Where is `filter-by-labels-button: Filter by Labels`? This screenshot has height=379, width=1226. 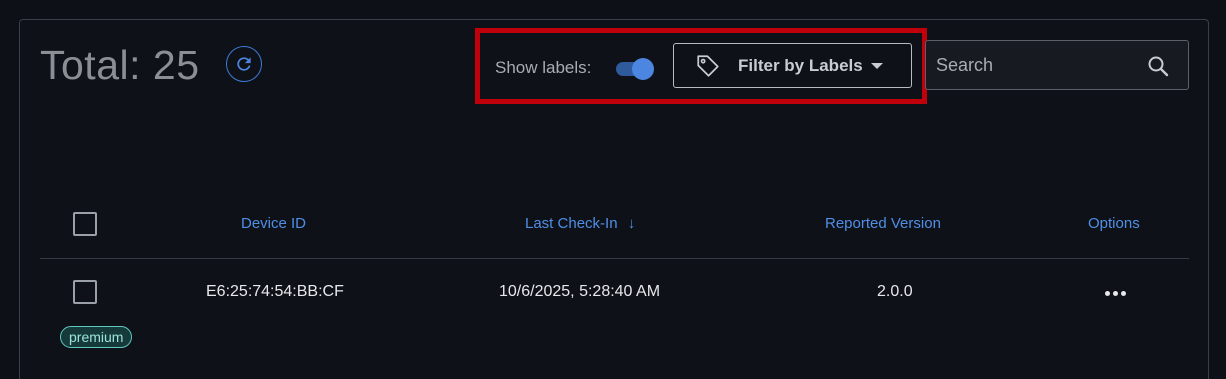
filter-by-labels-button: Filter by Labels is located at coordinates (792, 65).